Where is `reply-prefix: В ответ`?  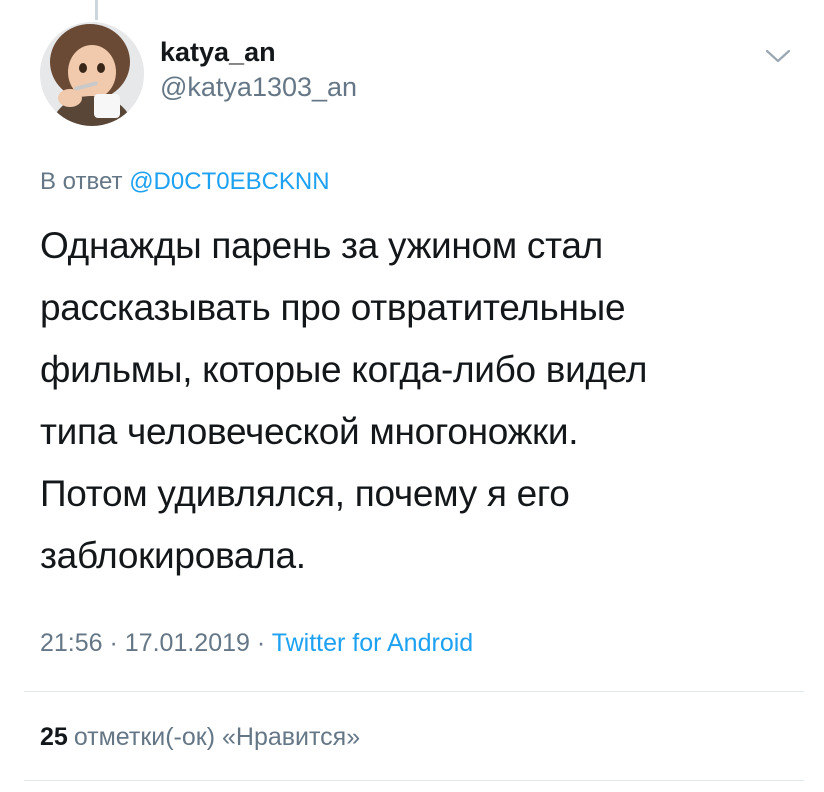 reply-prefix: В ответ is located at coordinates (81, 181).